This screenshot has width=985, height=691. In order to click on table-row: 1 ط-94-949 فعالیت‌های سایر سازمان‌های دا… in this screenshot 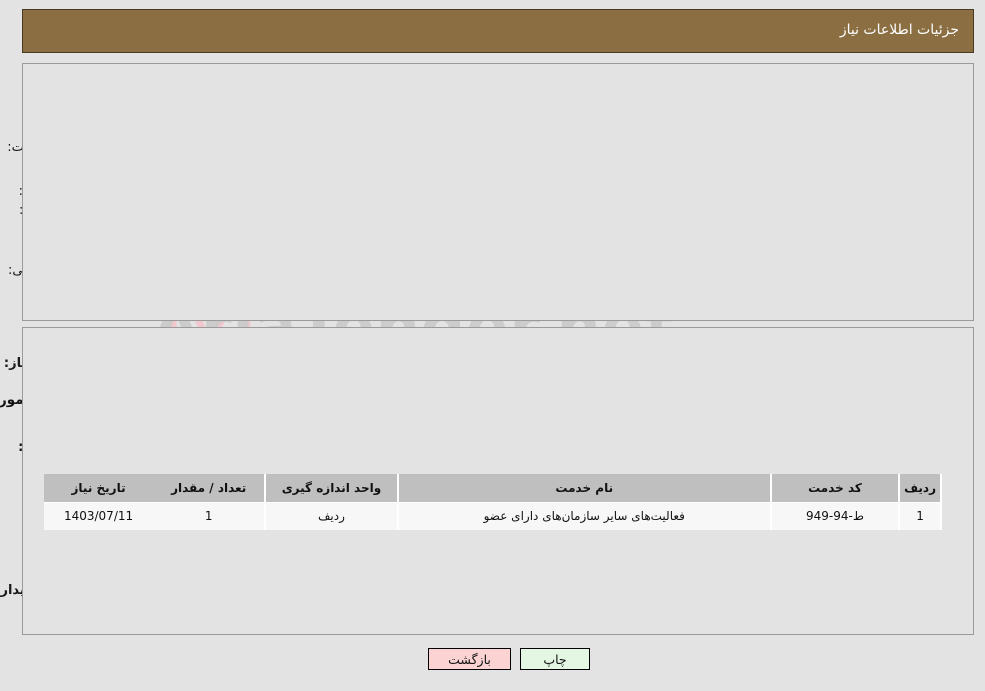, I will do `click(493, 516)`.